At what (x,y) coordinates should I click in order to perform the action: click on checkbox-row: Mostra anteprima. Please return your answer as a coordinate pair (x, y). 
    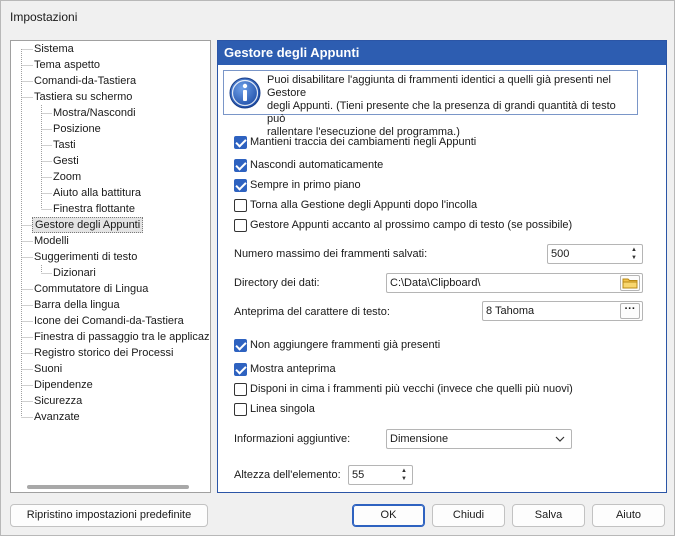
    Looking at the image, I should click on (285, 369).